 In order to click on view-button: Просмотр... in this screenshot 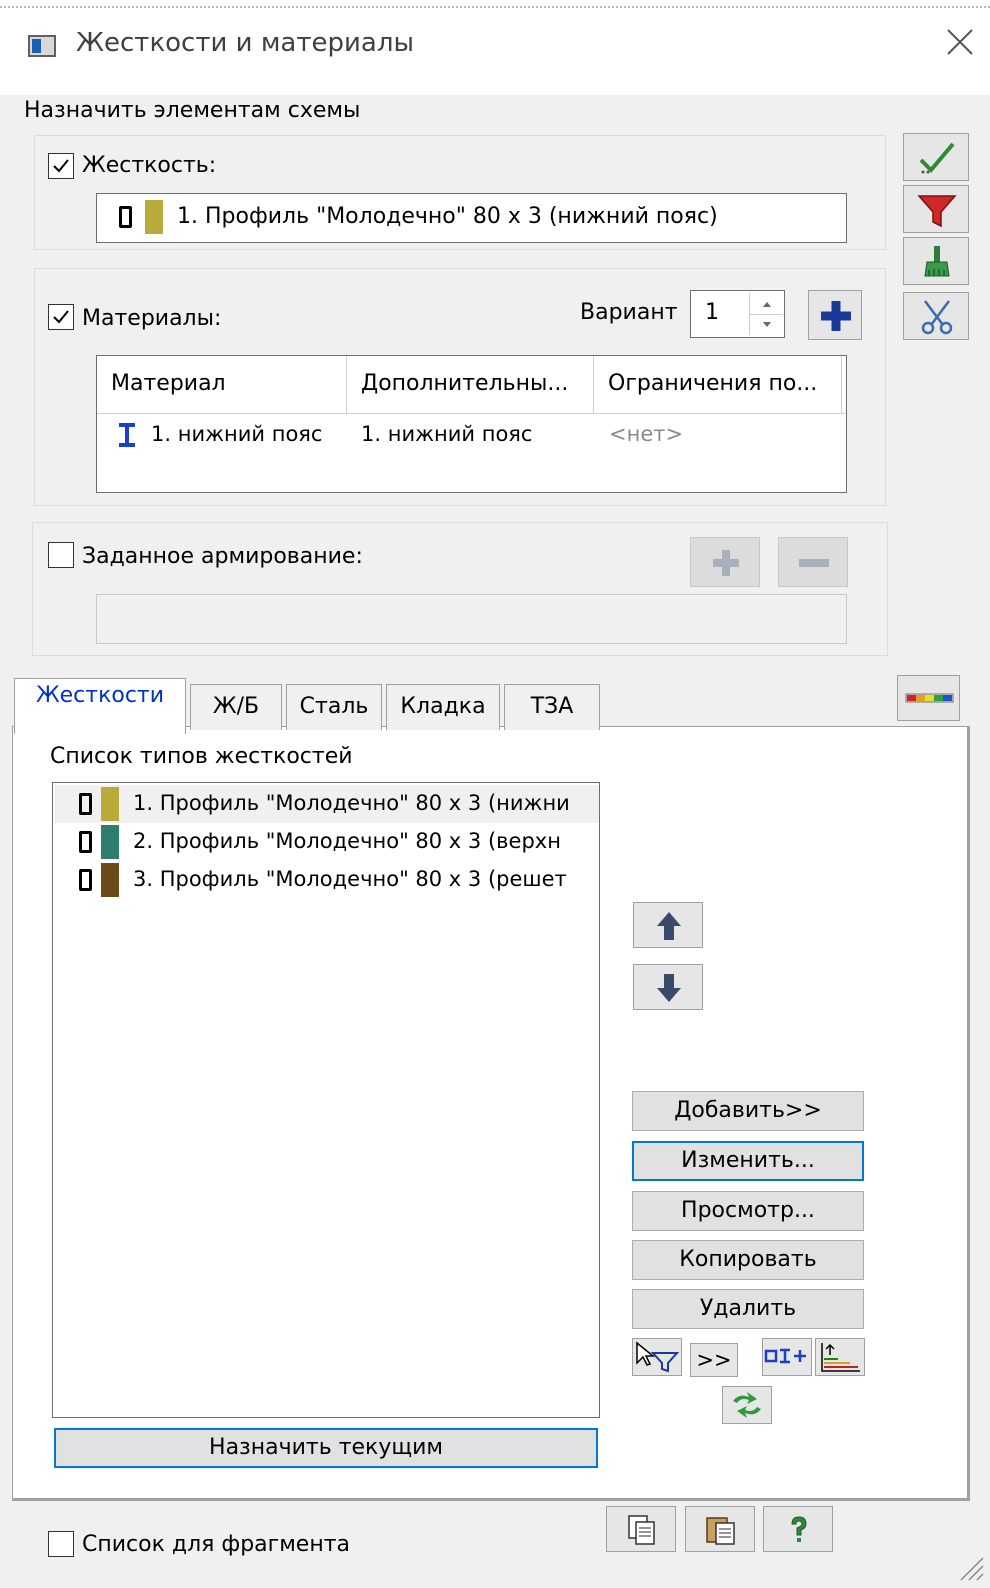, I will do `click(748, 1211)`.